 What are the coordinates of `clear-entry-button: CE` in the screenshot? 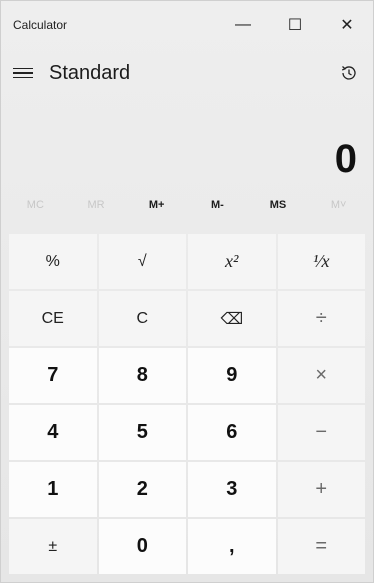 It's located at (53, 318).